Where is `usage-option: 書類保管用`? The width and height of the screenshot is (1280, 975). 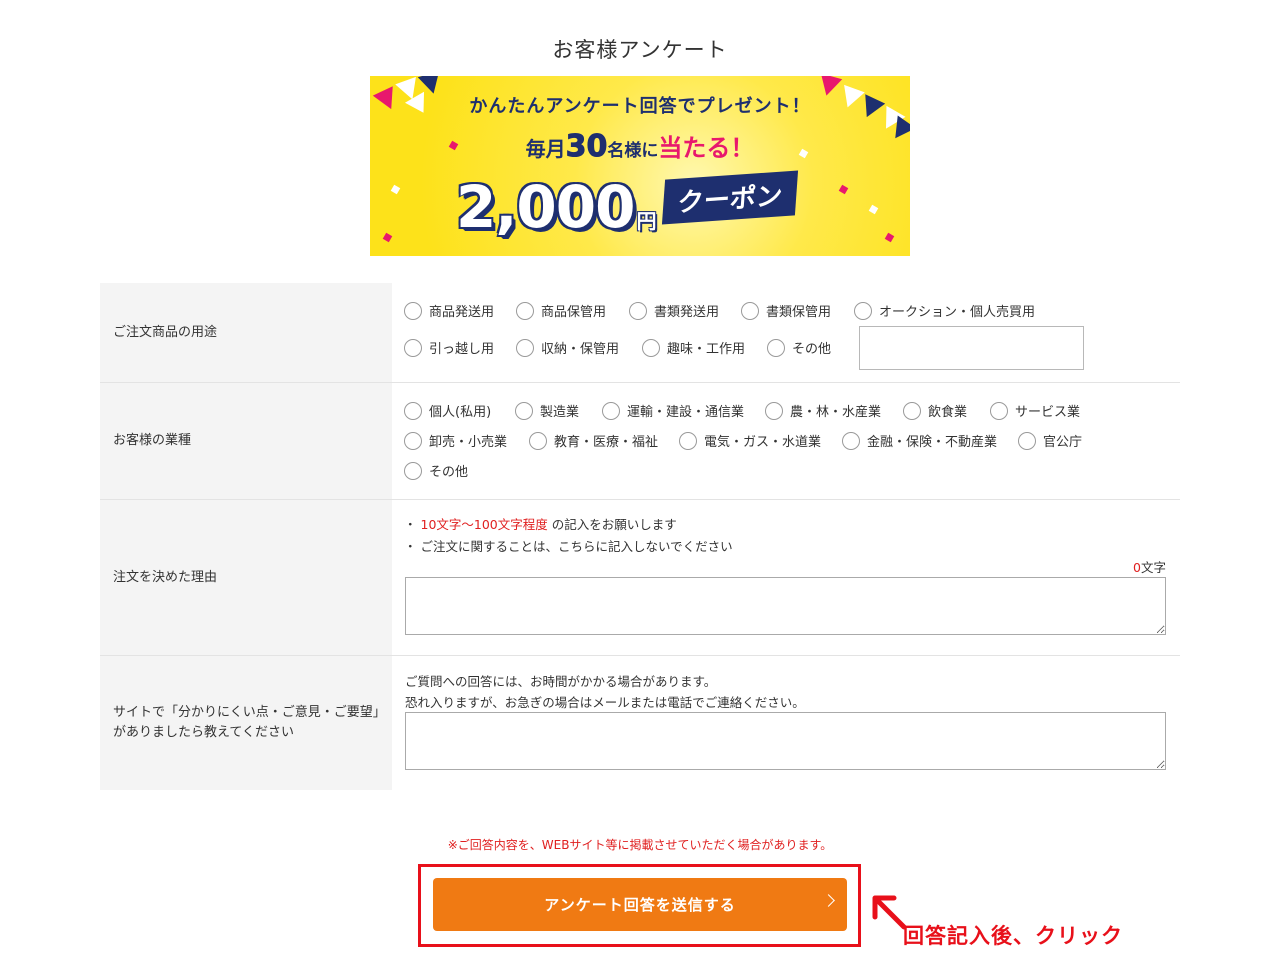 usage-option: 書類保管用 is located at coordinates (786, 310).